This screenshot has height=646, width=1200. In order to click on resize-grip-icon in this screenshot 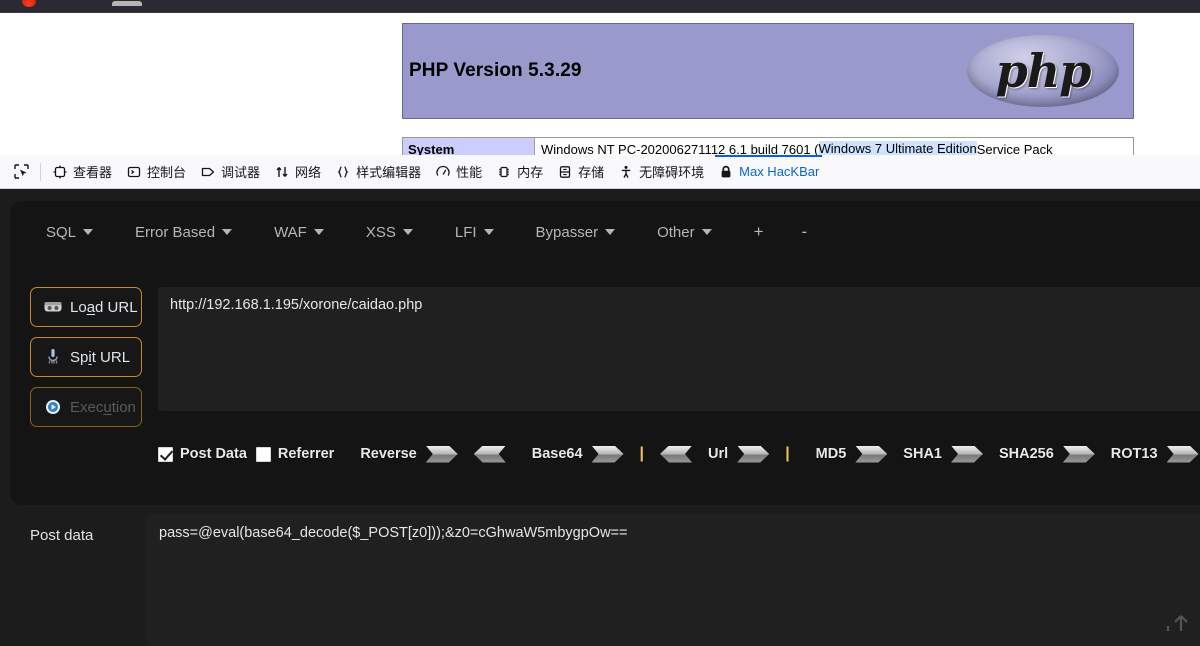, I will do `click(1177, 617)`.